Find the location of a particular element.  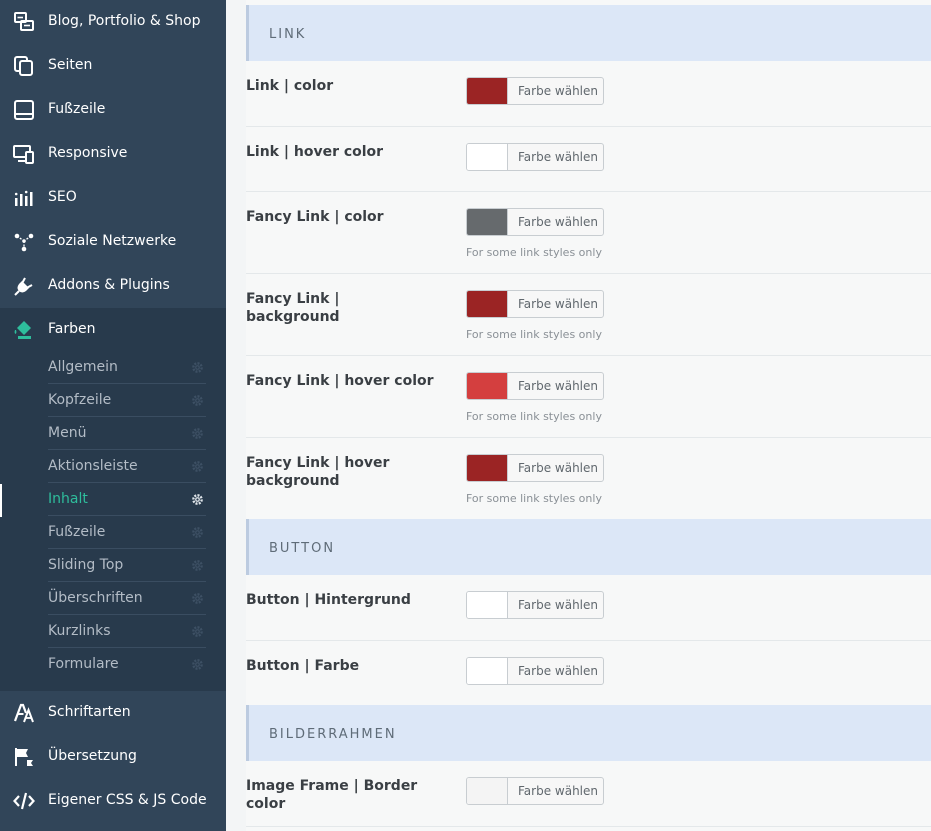

font-icon is located at coordinates (23, 713).